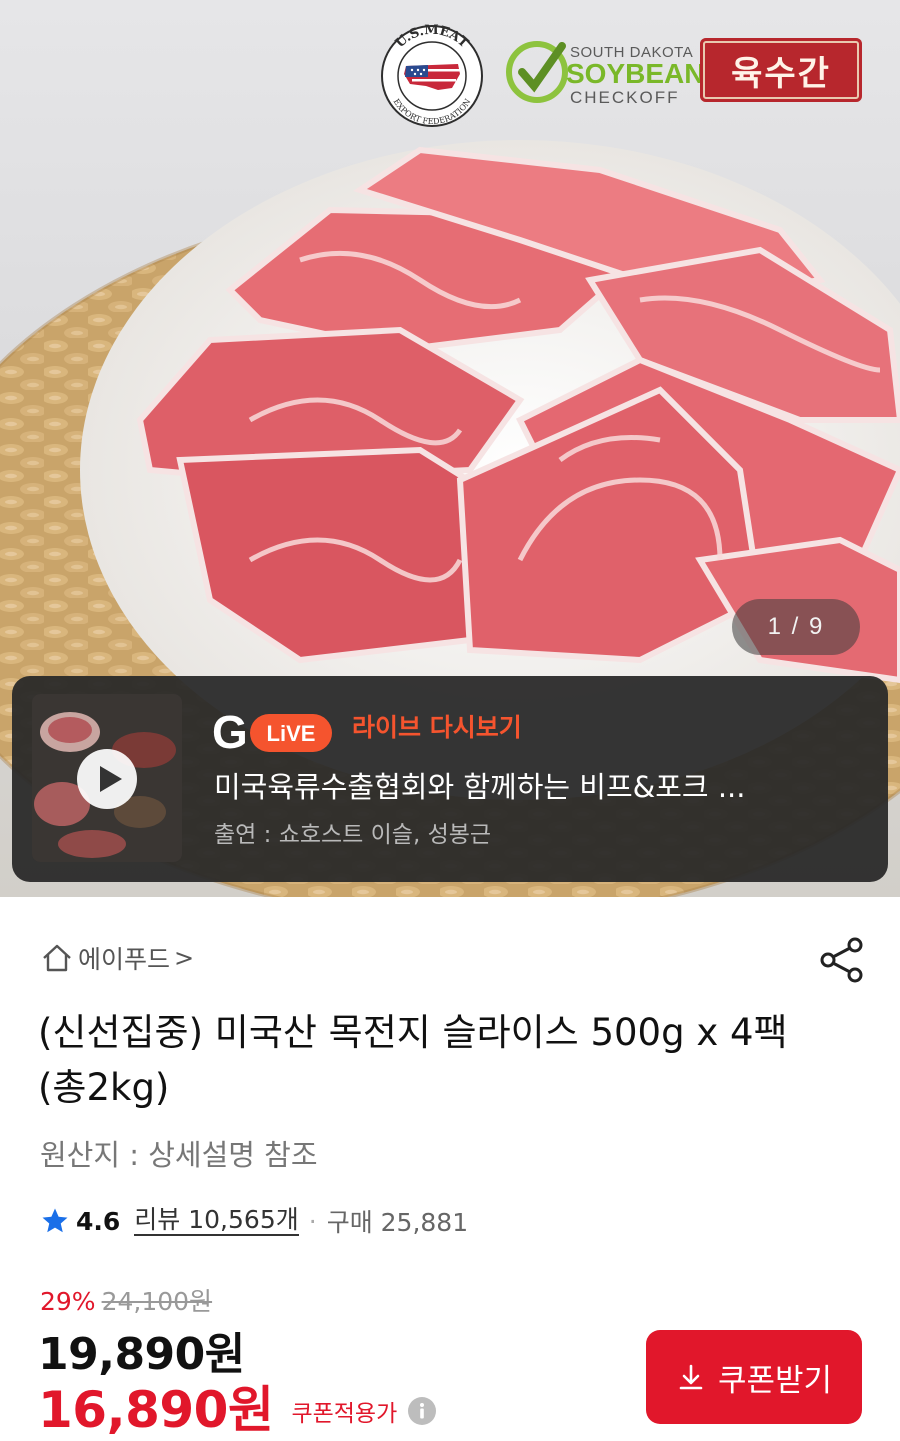  What do you see at coordinates (796, 627) in the screenshot?
I see `image-counter: 1 / 9` at bounding box center [796, 627].